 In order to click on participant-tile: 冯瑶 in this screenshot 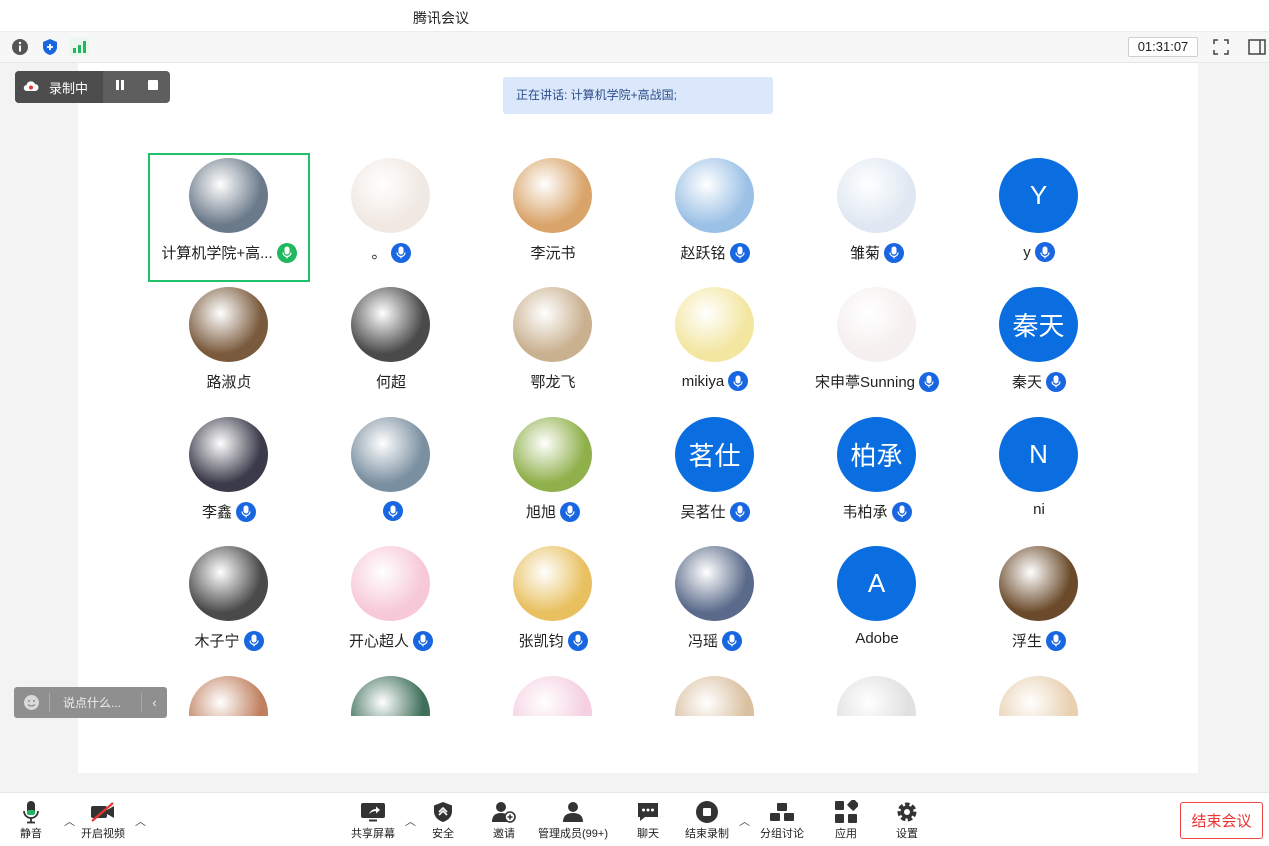, I will do `click(715, 605)`.